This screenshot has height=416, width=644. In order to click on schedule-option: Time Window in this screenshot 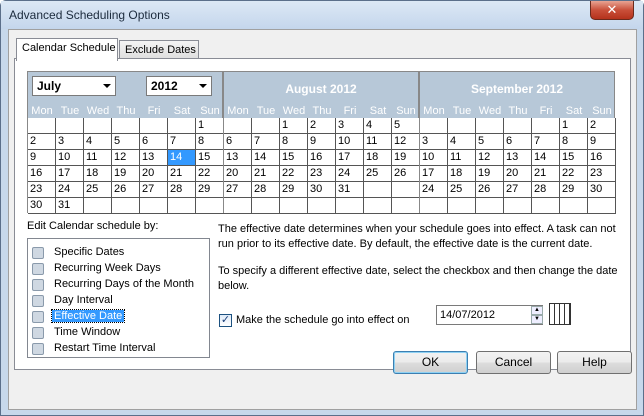, I will do `click(118, 333)`.